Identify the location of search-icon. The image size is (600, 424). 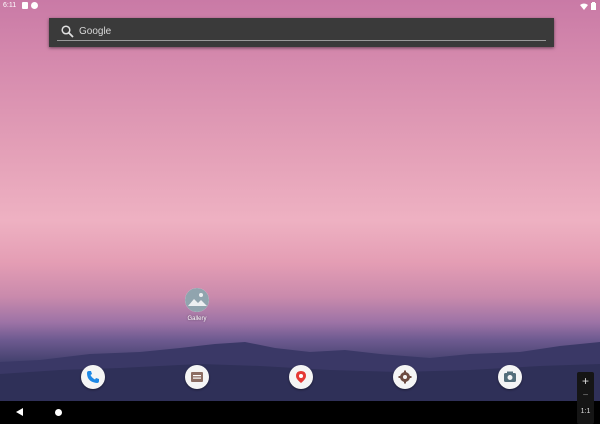
(67, 31).